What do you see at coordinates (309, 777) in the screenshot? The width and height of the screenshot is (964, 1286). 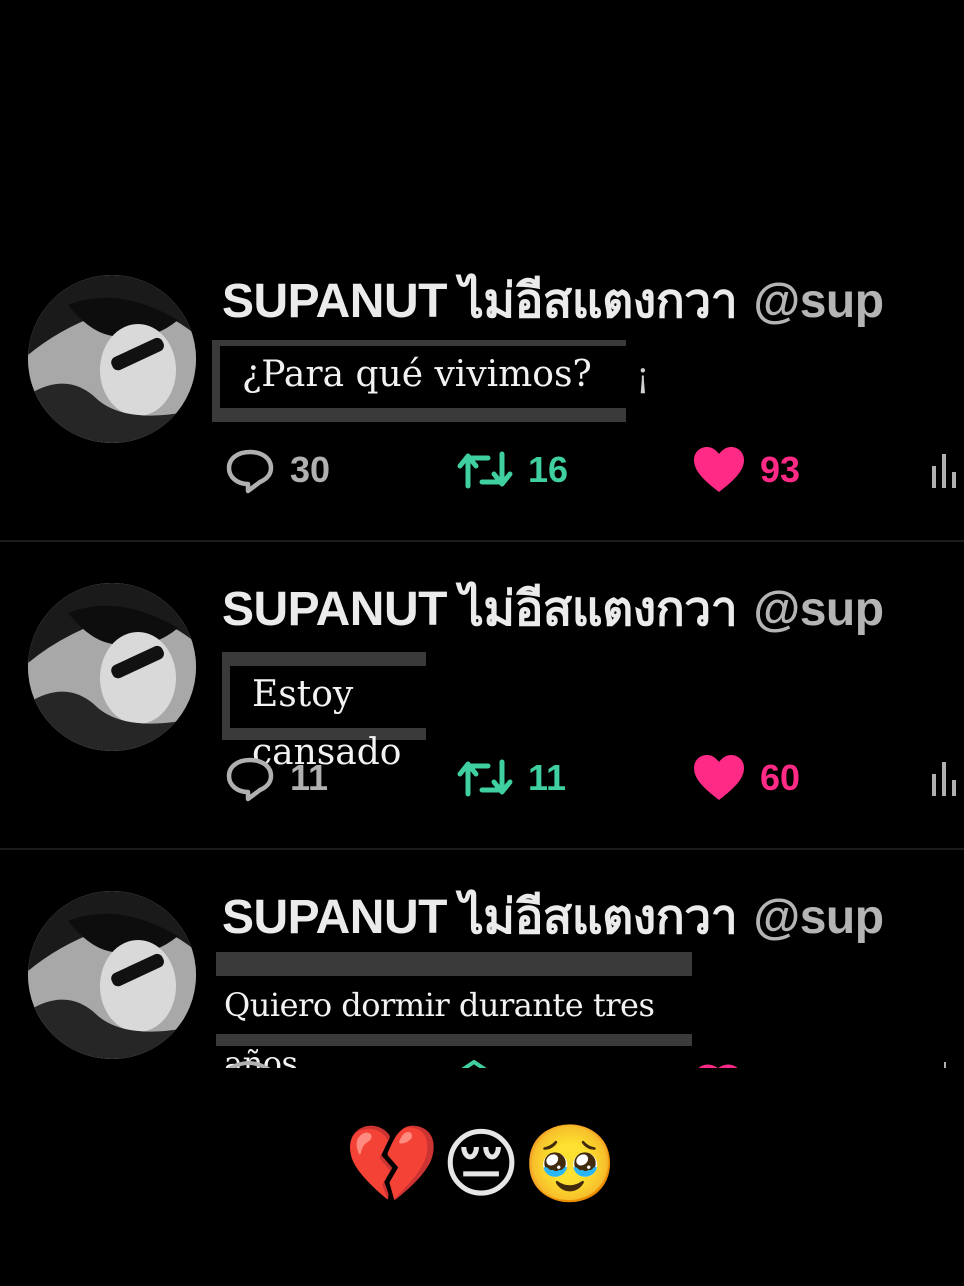 I see `reply-count: 11` at bounding box center [309, 777].